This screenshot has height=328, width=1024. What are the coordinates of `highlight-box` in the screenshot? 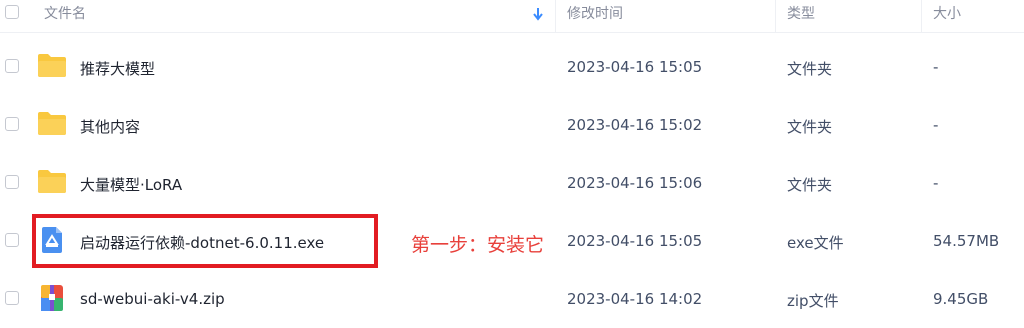 It's located at (205, 241).